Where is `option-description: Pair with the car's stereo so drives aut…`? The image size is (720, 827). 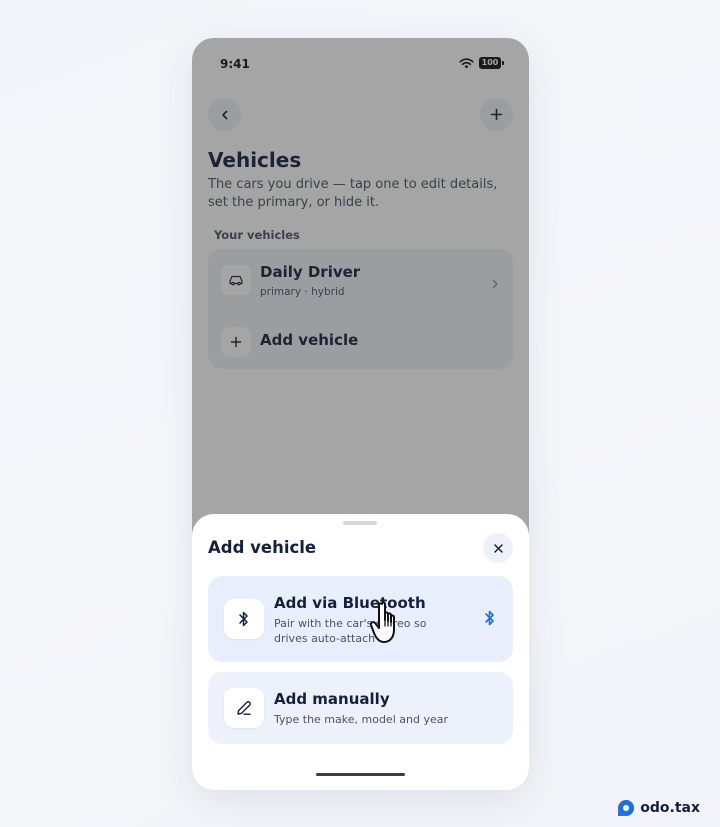
option-description: Pair with the car's stereo so drives aut… is located at coordinates (350, 631).